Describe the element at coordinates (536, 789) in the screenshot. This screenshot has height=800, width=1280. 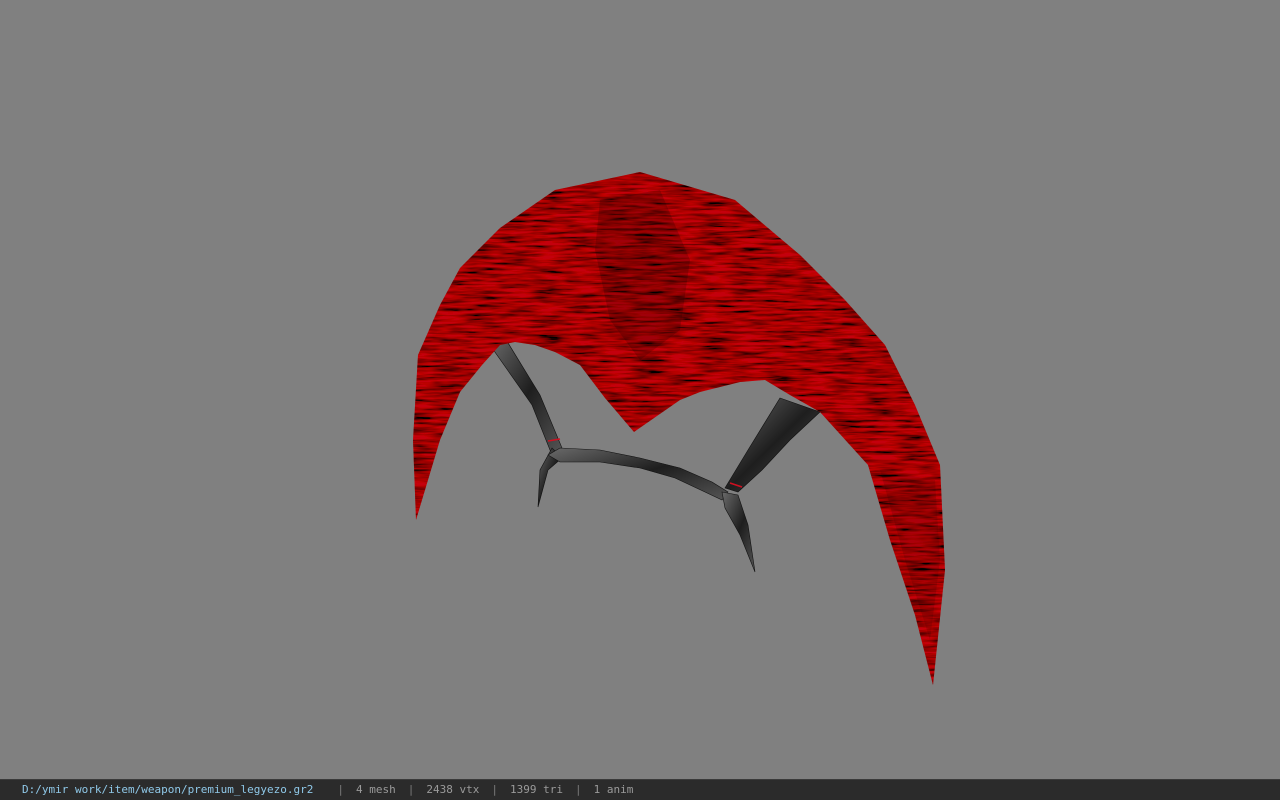
I see `triangle-count: 1399 tri` at that location.